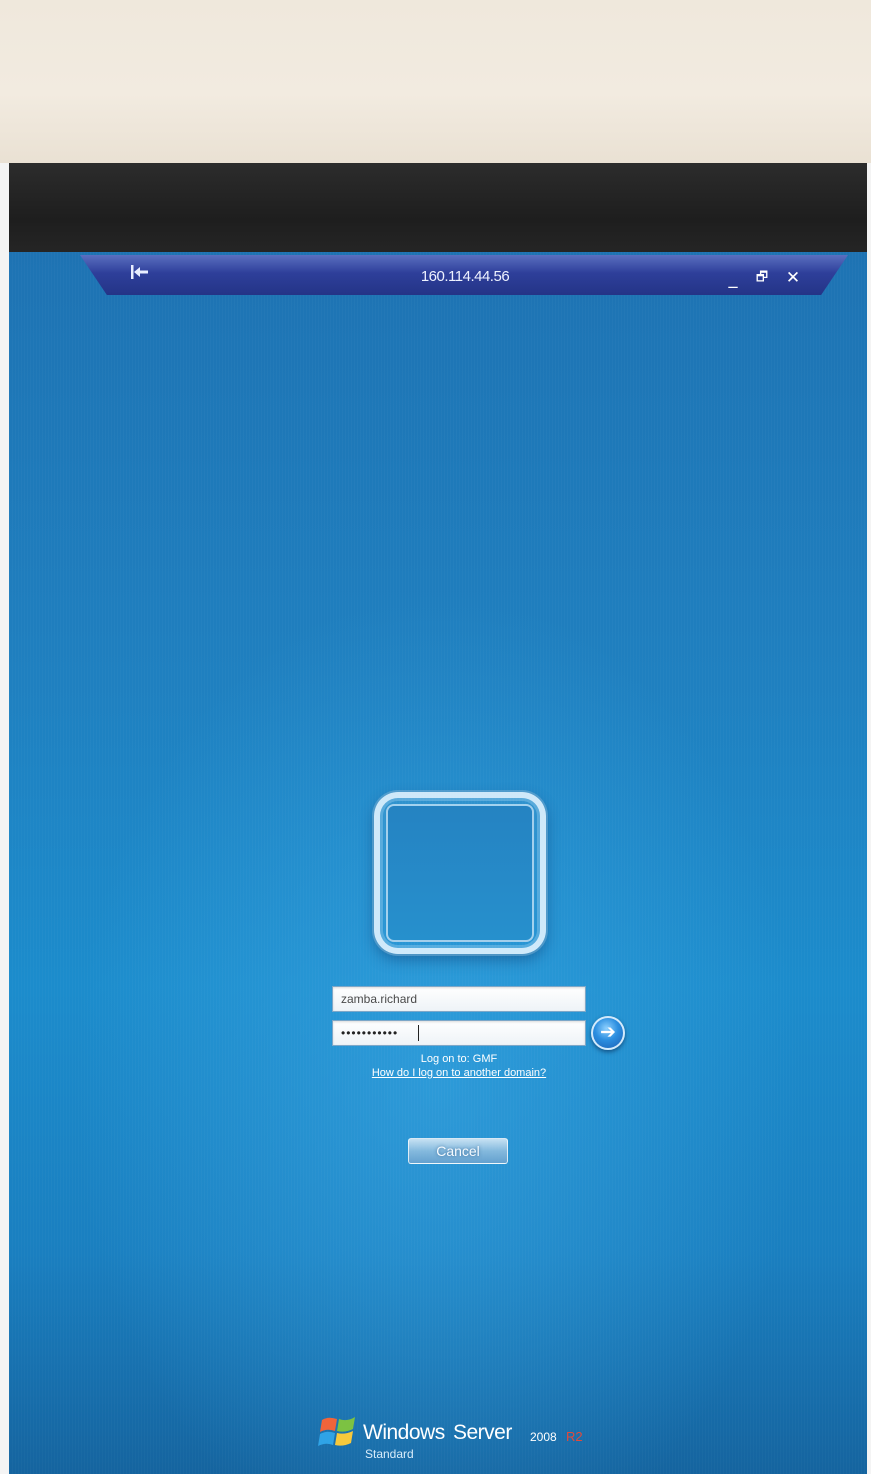  I want to click on windows-server-branding: Windows Server 2008 R2 Standard, so click(468, 1438).